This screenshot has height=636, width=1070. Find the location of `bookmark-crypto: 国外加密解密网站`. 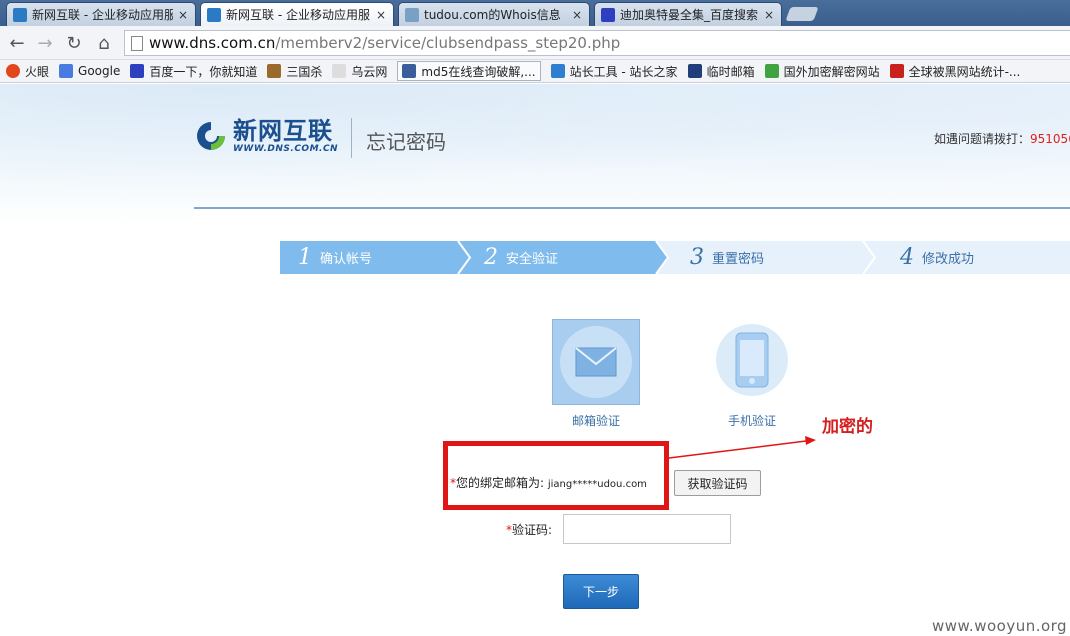

bookmark-crypto: 国外加密解密网站 is located at coordinates (822, 71).